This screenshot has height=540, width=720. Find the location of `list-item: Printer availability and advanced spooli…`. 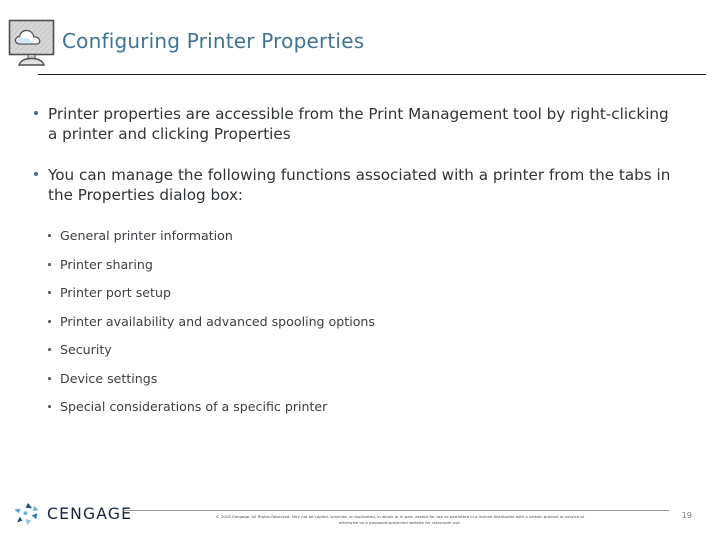

list-item: Printer availability and advanced spooli… is located at coordinates (360, 321).